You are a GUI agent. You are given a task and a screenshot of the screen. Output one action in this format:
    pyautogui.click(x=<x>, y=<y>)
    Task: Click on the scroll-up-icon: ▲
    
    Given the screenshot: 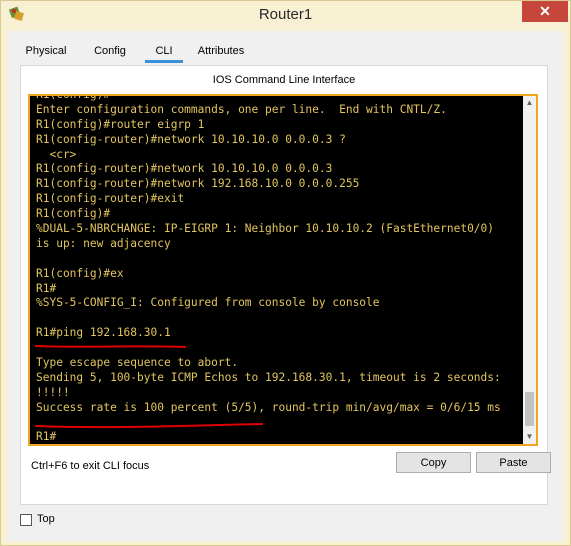 What is the action you would take?
    pyautogui.click(x=529, y=103)
    